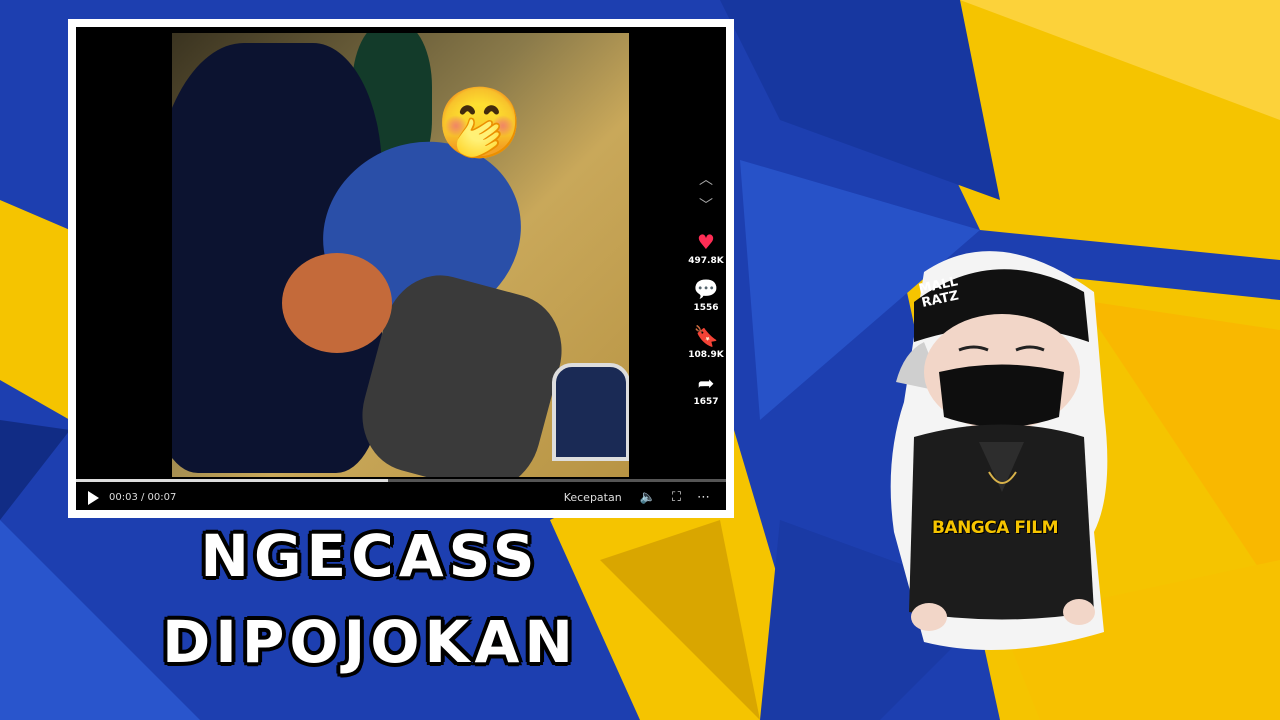 The height and width of the screenshot is (720, 1280). What do you see at coordinates (706, 308) in the screenshot?
I see `comment-count: 1556` at bounding box center [706, 308].